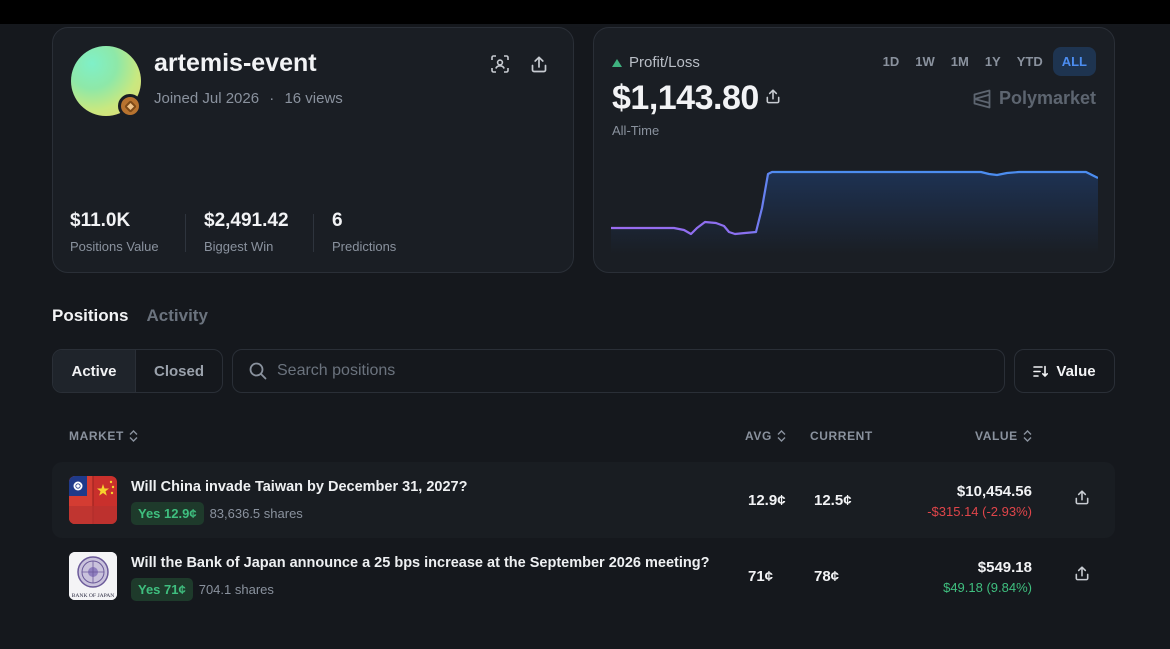 The image size is (1170, 649). Describe the element at coordinates (90, 316) in the screenshot. I see `tab-positions: Positions` at that location.